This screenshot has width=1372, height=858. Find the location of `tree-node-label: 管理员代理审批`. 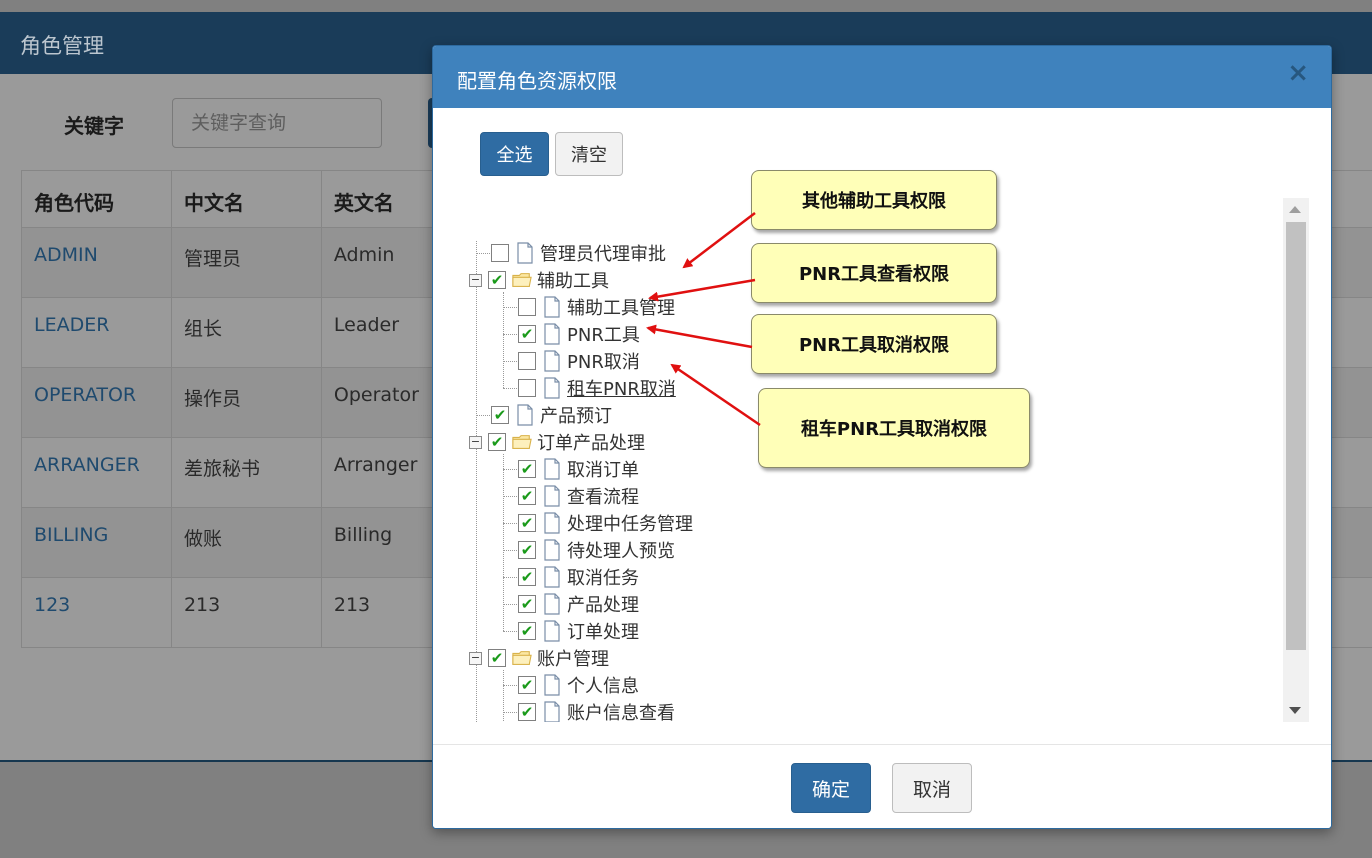

tree-node-label: 管理员代理审批 is located at coordinates (603, 253).